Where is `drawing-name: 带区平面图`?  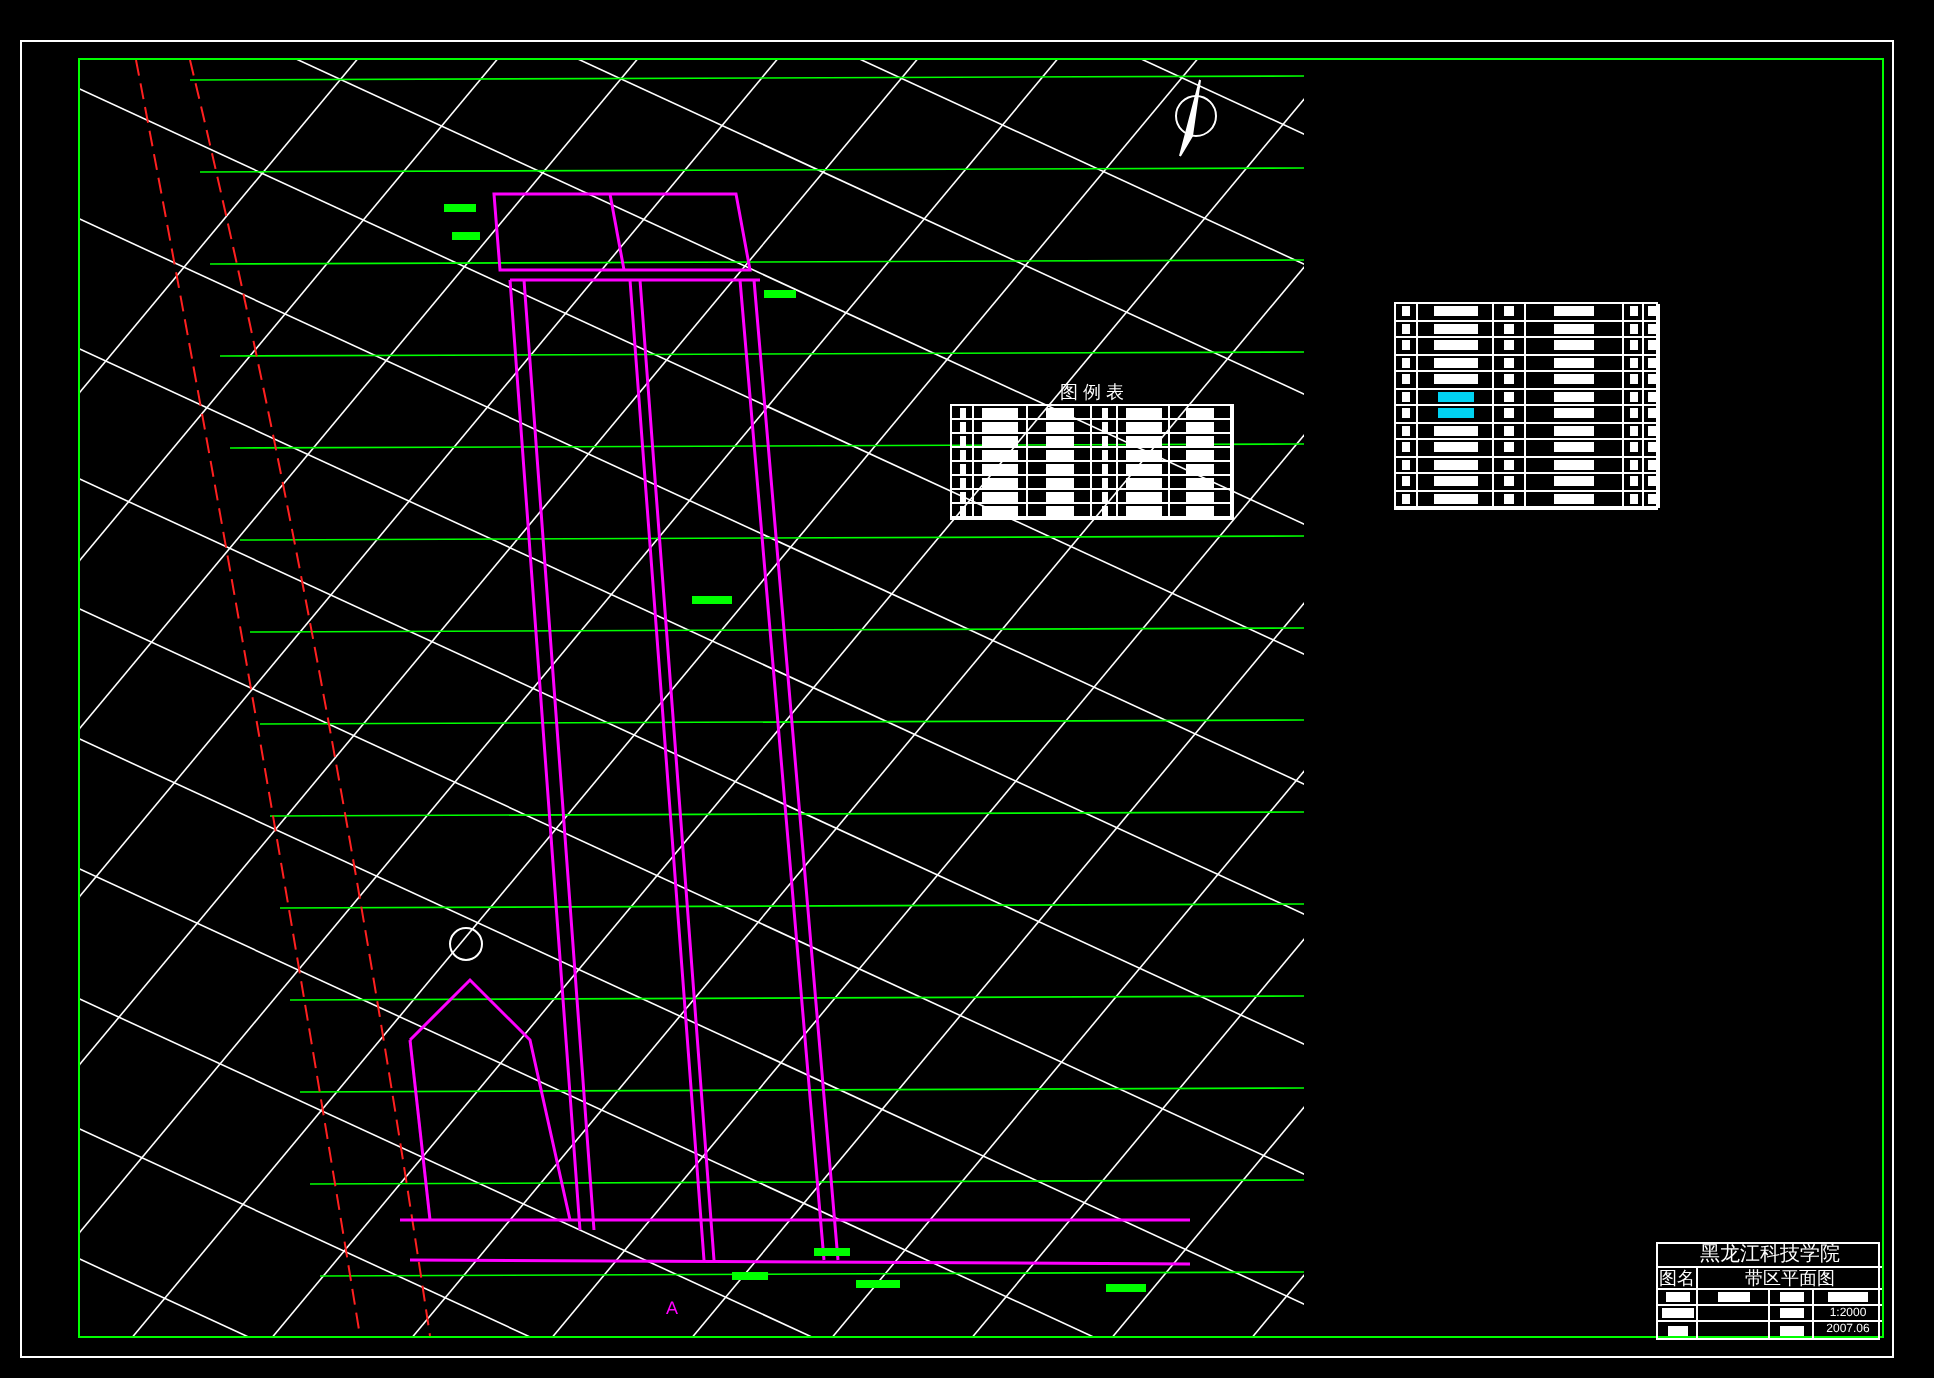
drawing-name: 带区平面图 is located at coordinates (1790, 1279).